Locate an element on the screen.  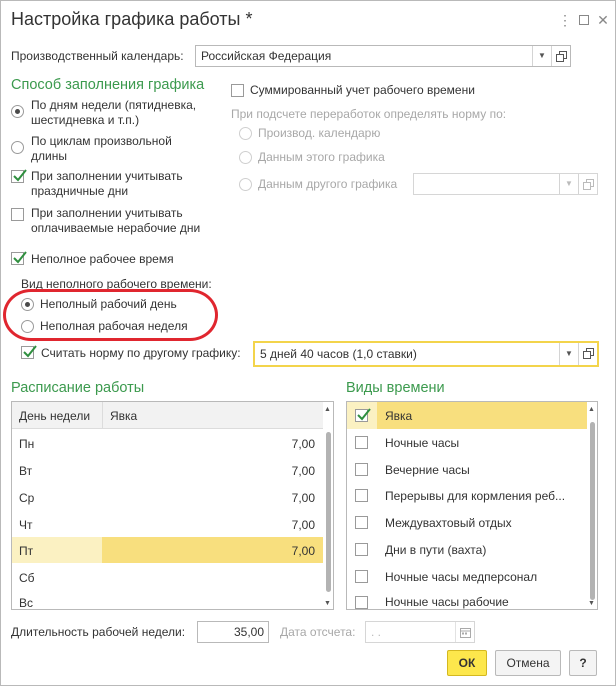
schedule-title: Расписание работы is located at coordinates (78, 388).